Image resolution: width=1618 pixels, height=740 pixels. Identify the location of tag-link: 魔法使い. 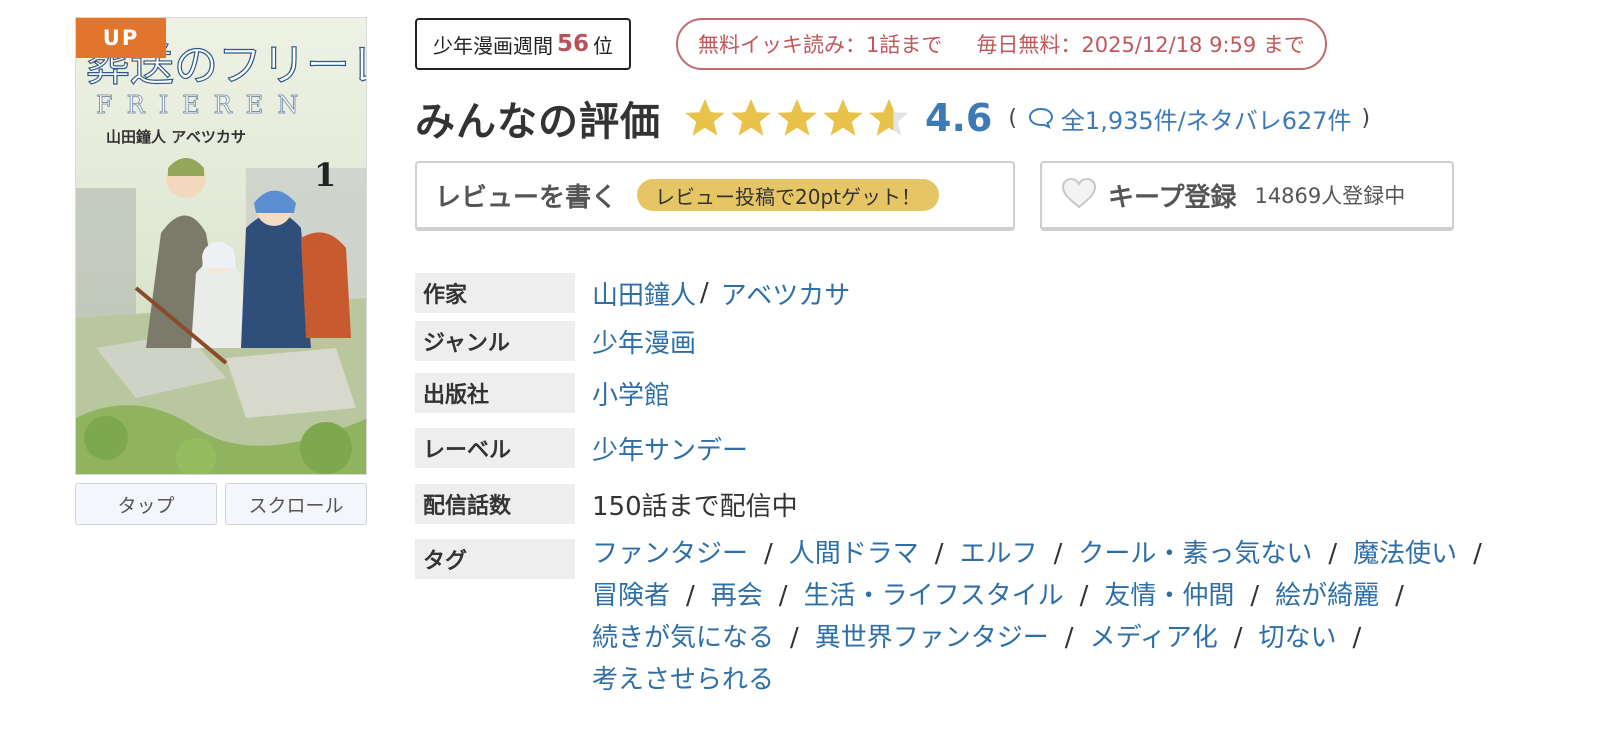
(1405, 554).